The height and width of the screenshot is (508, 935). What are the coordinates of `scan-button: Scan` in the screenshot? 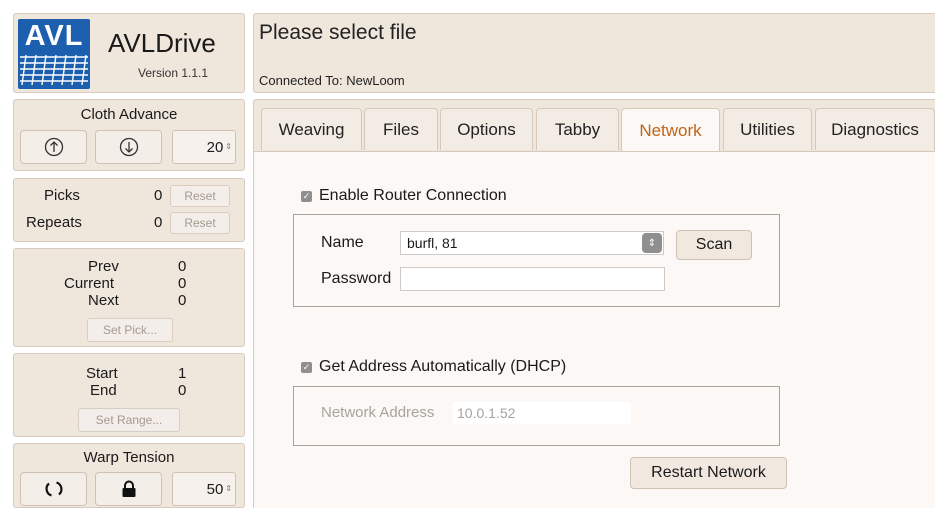 It's located at (714, 245).